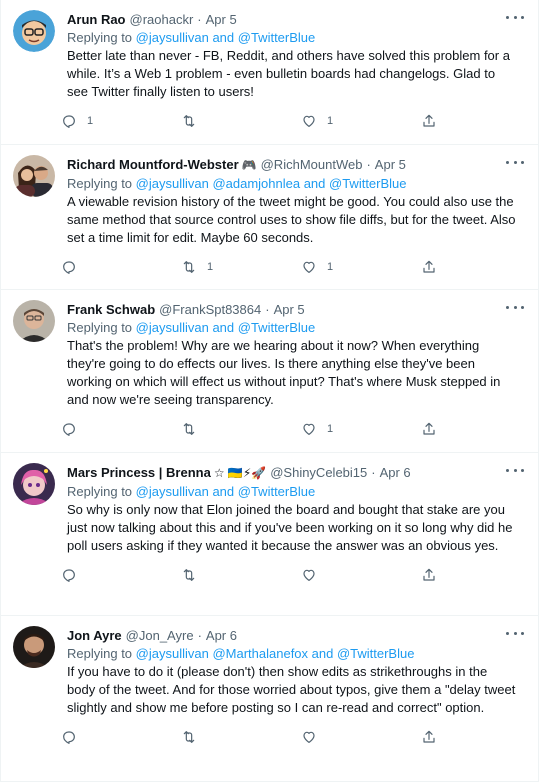 The height and width of the screenshot is (782, 539). I want to click on tweet-header: Jon Ayre @Jon_Ayre · Apr 6, so click(291, 634).